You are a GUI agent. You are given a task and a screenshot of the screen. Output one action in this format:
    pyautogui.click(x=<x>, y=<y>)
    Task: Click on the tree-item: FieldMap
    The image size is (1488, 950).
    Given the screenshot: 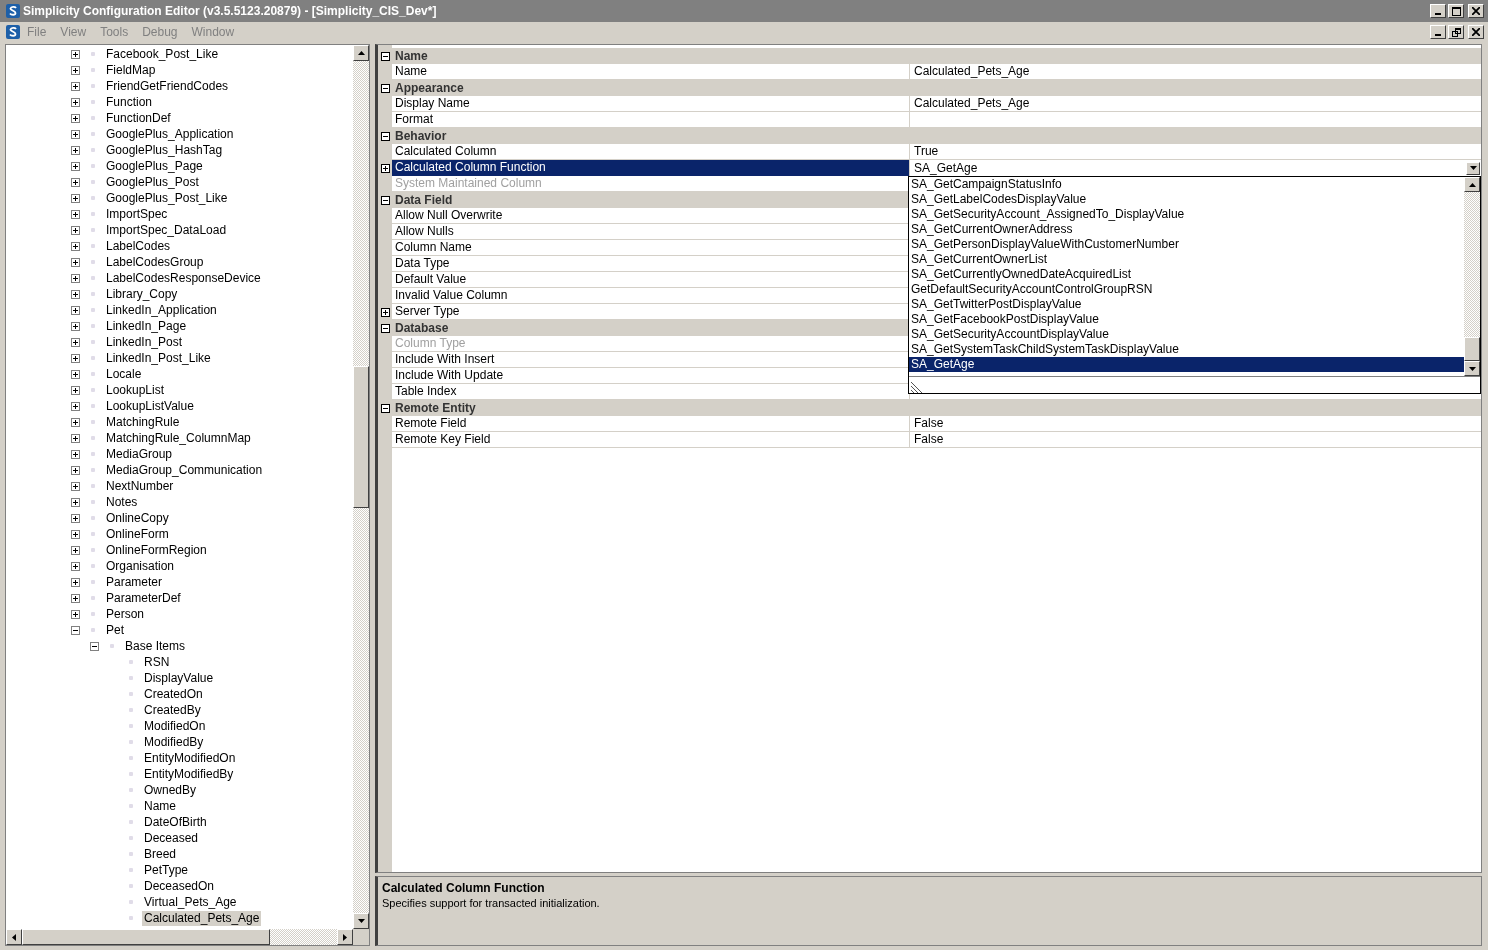 What is the action you would take?
    pyautogui.click(x=131, y=70)
    